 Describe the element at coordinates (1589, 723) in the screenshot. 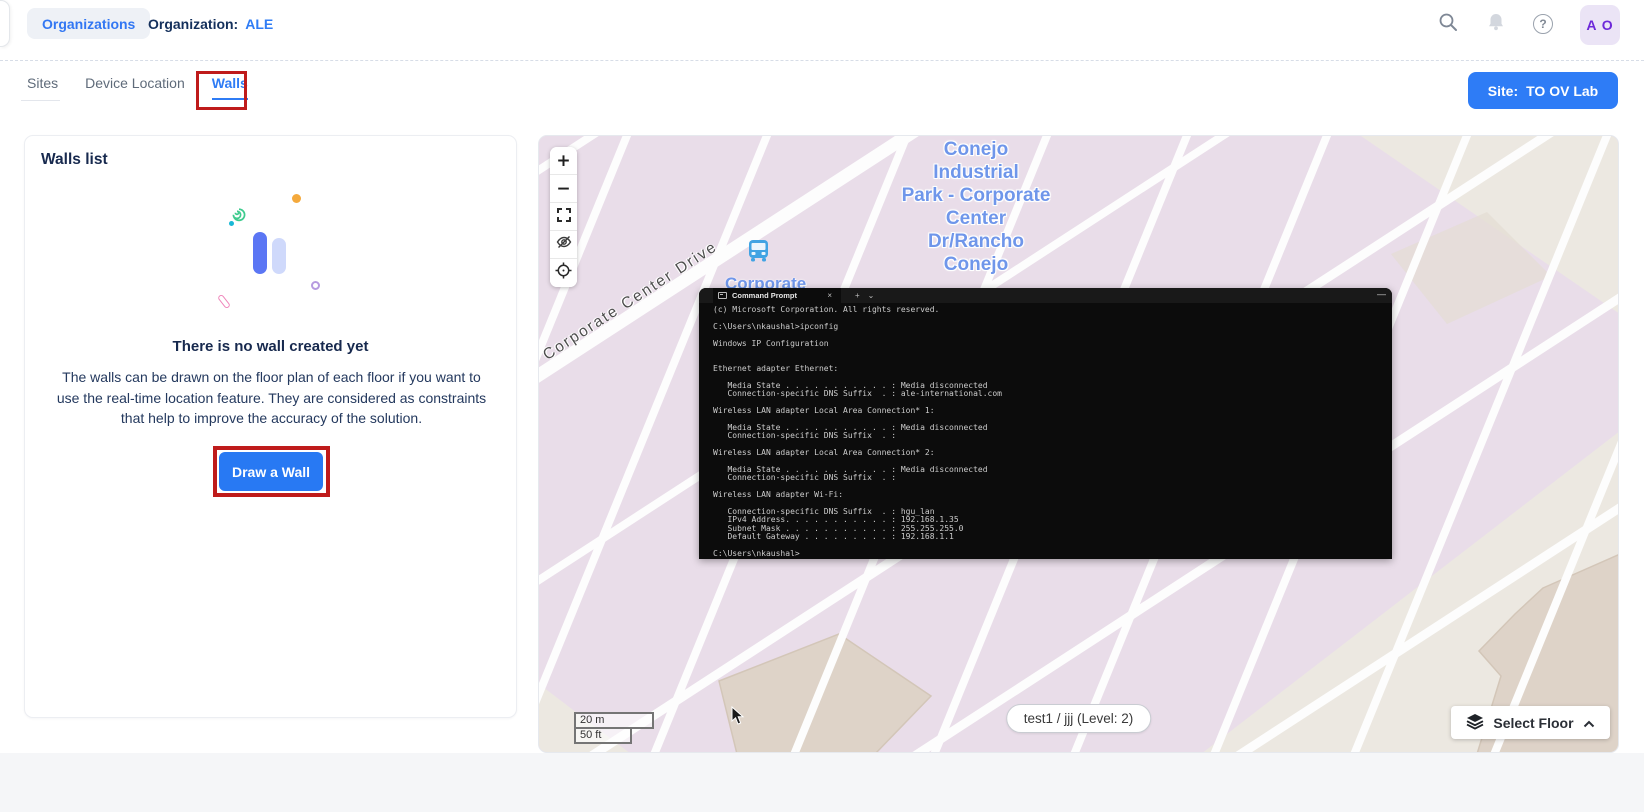

I see `chevron-up-icon` at that location.